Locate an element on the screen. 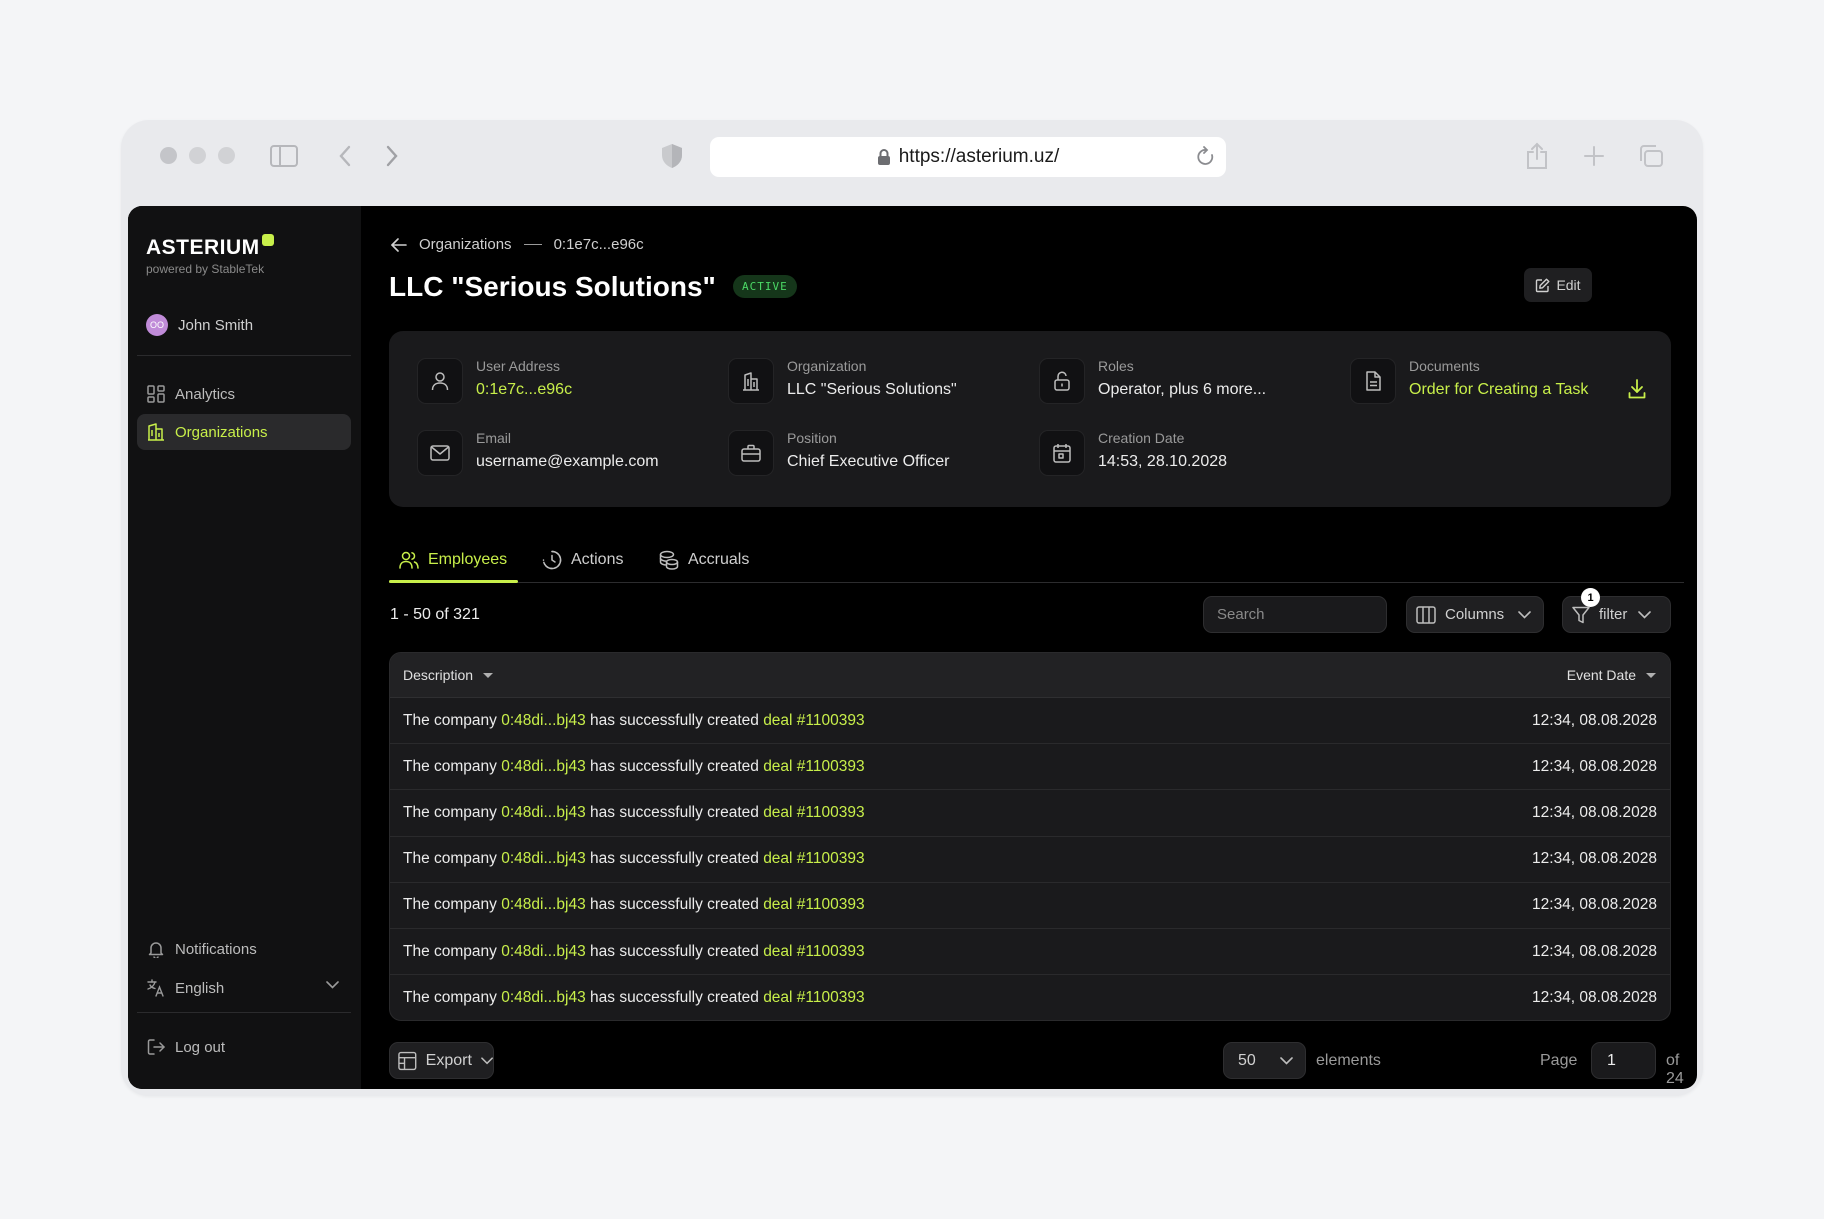  export-button: Export is located at coordinates (441, 1060).